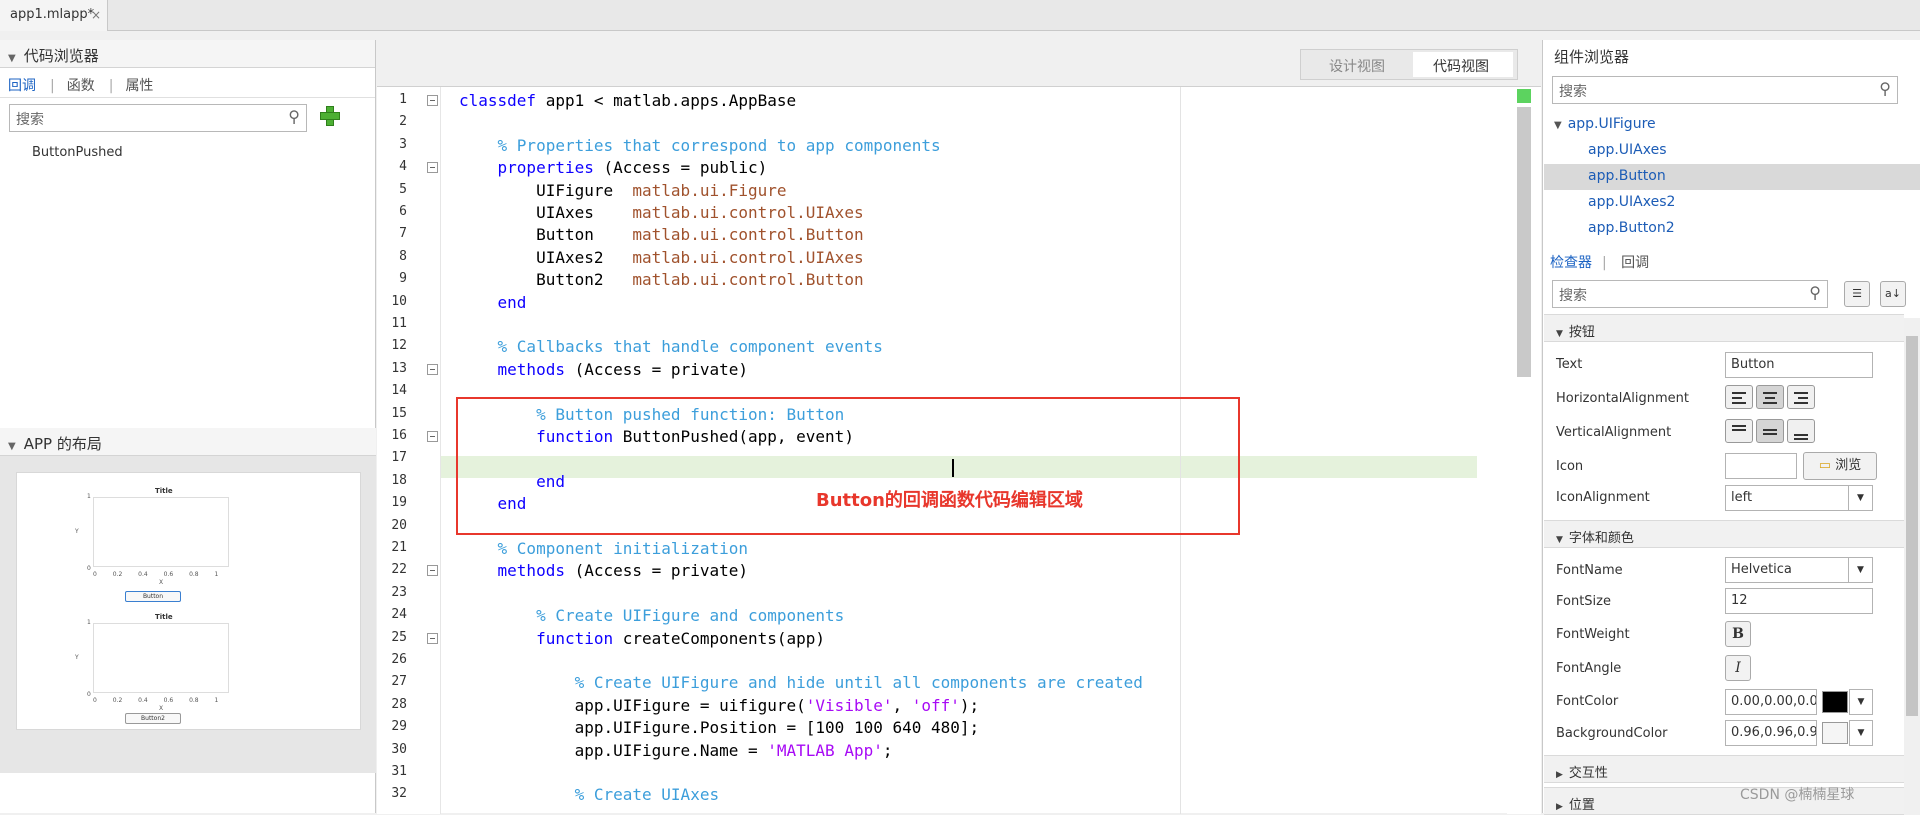 The height and width of the screenshot is (815, 1920). What do you see at coordinates (1725, 90) in the screenshot?
I see `component-search-input: 搜索 ⚲` at bounding box center [1725, 90].